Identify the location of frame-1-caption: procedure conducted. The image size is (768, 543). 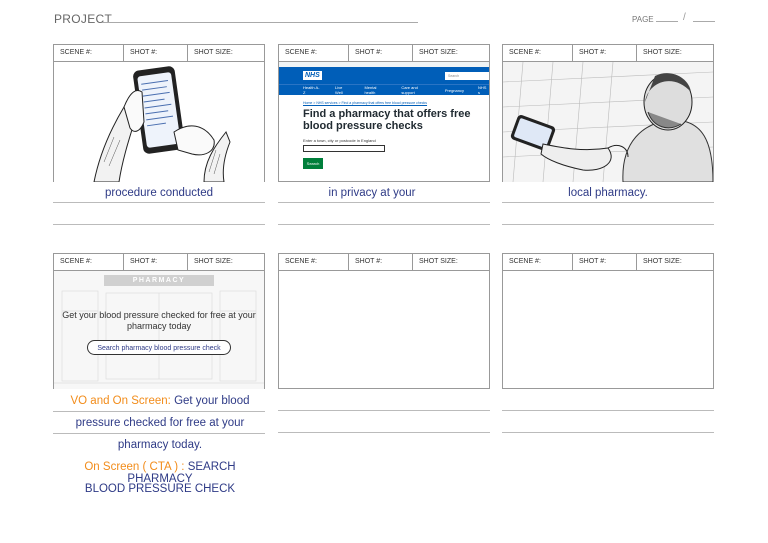
(159, 193).